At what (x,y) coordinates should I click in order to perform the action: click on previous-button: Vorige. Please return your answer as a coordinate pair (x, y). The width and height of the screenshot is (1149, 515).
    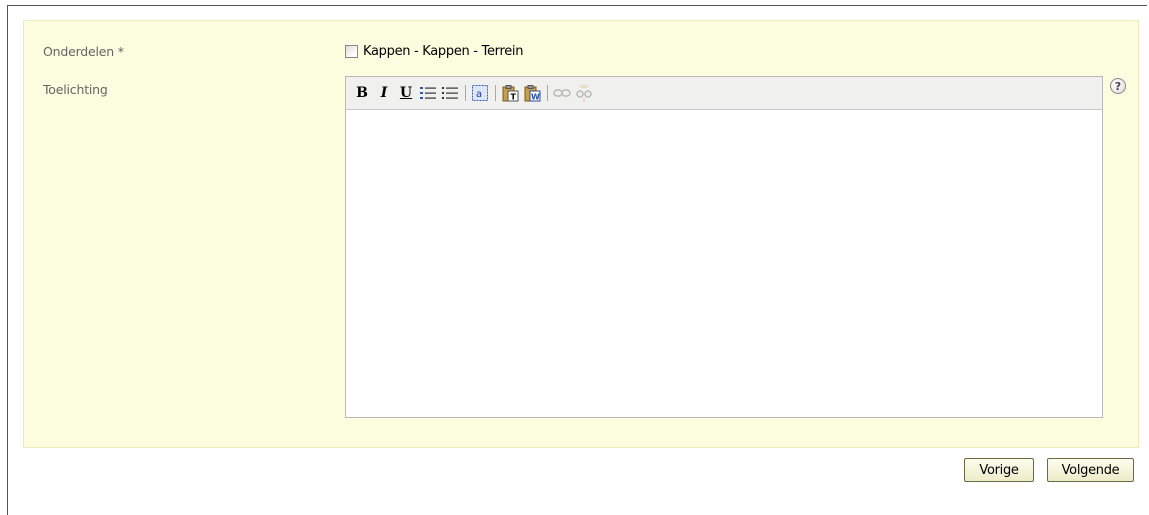
    Looking at the image, I should click on (999, 470).